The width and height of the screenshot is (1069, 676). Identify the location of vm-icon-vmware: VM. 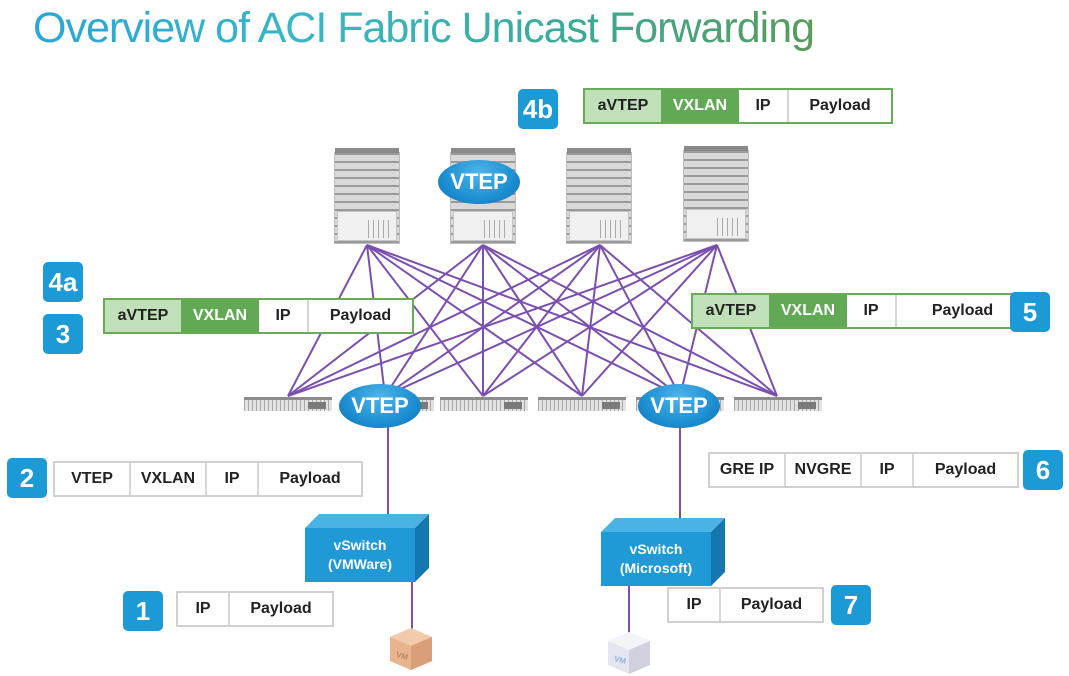
(411, 649).